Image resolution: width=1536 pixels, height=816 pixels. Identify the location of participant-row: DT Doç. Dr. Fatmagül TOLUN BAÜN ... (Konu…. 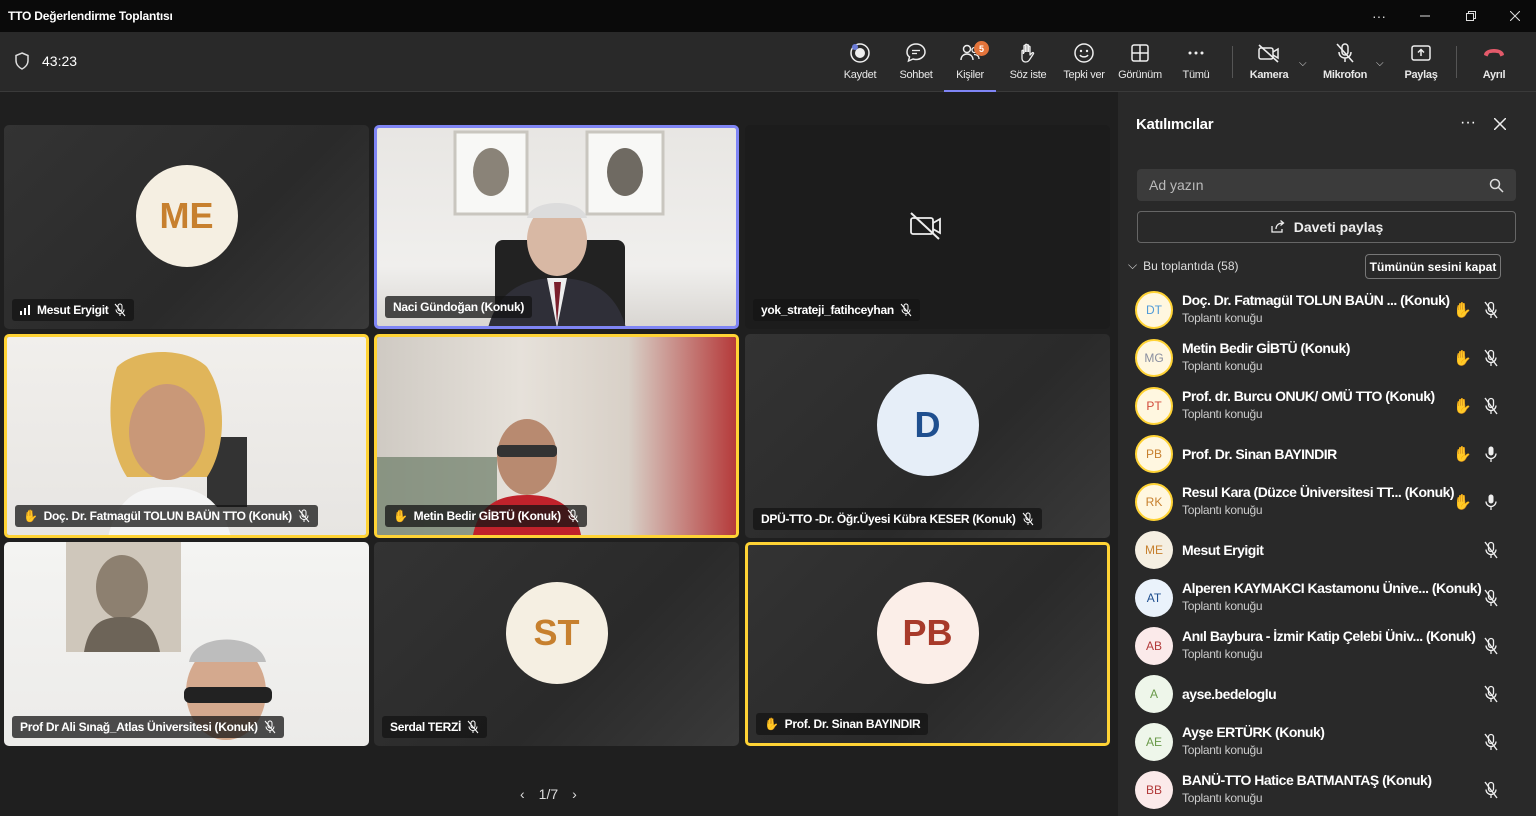
(1327, 310).